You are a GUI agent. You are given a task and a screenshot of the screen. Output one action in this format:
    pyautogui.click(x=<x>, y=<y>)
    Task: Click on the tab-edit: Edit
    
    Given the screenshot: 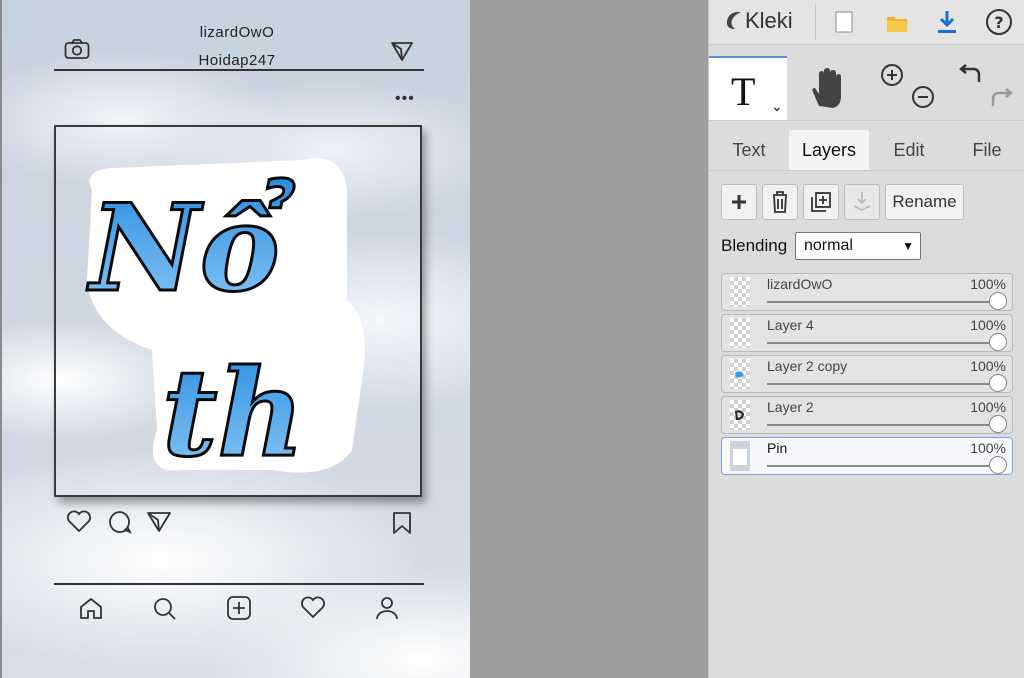 What is the action you would take?
    pyautogui.click(x=909, y=150)
    